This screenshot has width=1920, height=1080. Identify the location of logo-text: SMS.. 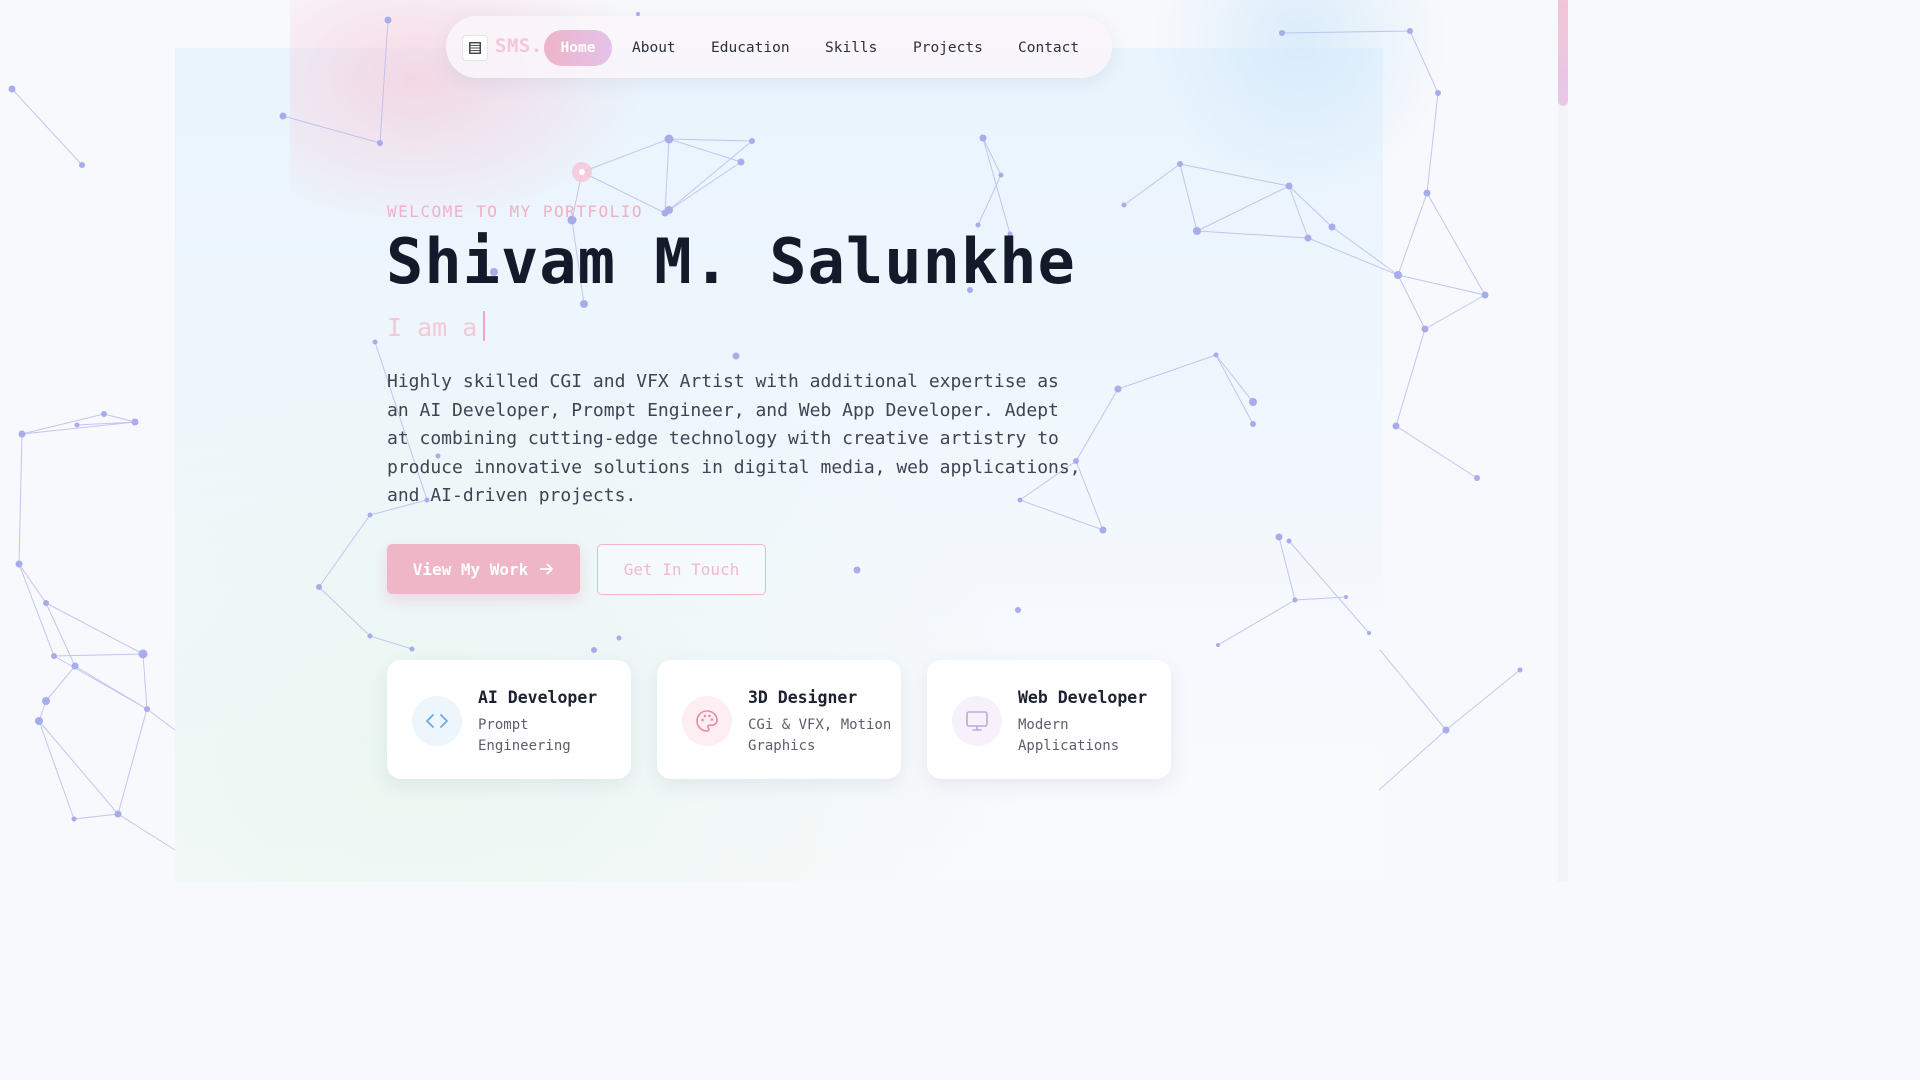
(519, 46).